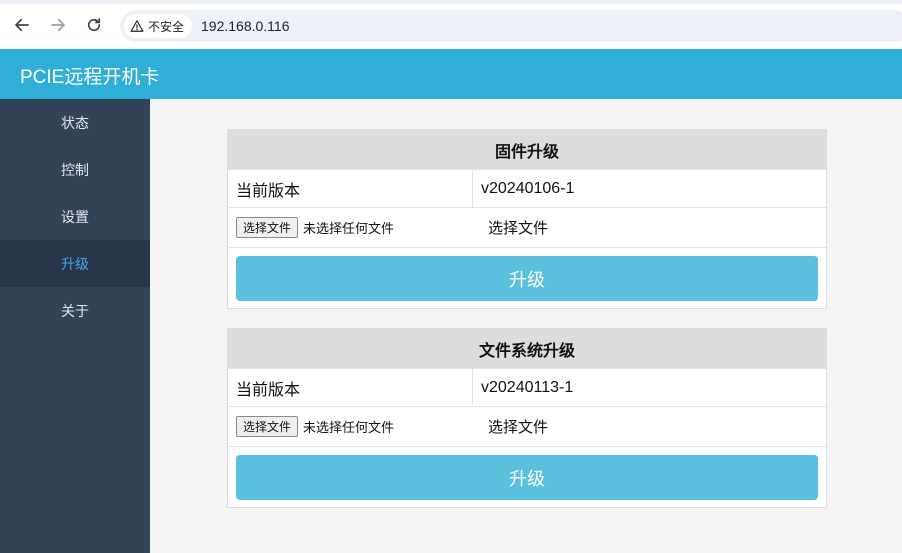 This screenshot has width=902, height=553. What do you see at coordinates (527, 149) in the screenshot?
I see `panel-title: 固件升级` at bounding box center [527, 149].